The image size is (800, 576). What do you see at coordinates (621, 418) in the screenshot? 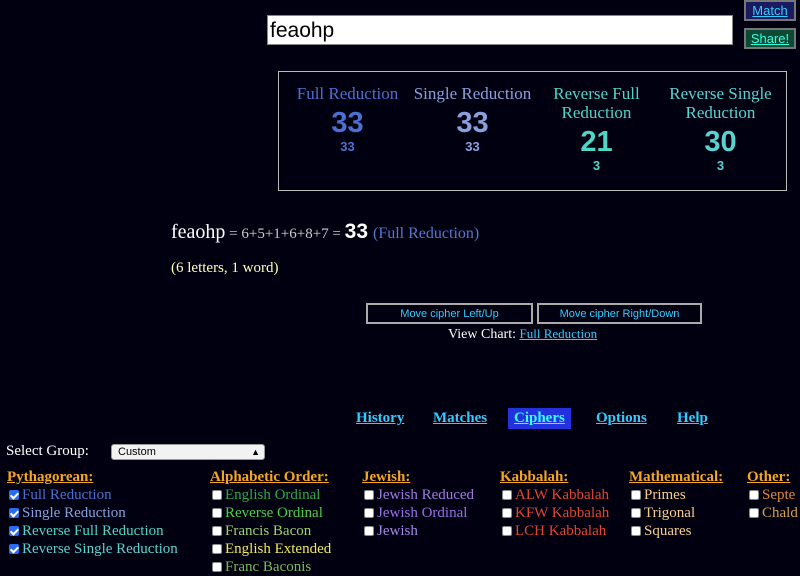
I see `nav-options: Options` at bounding box center [621, 418].